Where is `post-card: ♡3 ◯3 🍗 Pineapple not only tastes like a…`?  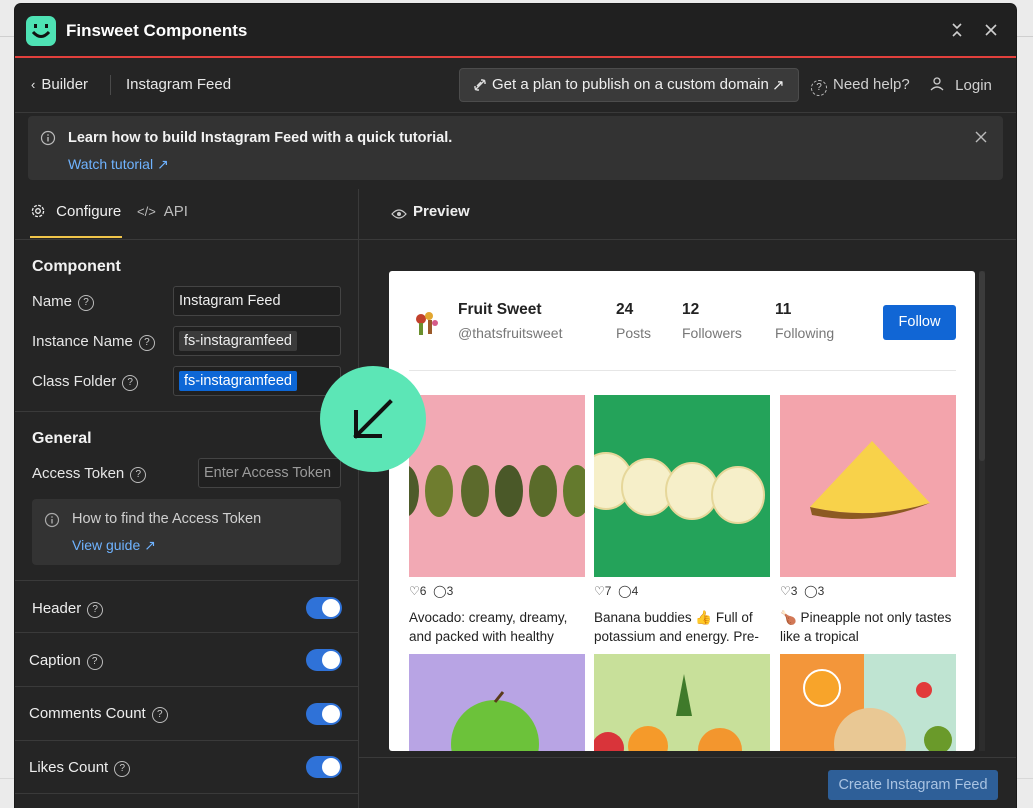
post-card: ♡3 ◯3 🍗 Pineapple not only tastes like a… is located at coordinates (868, 519).